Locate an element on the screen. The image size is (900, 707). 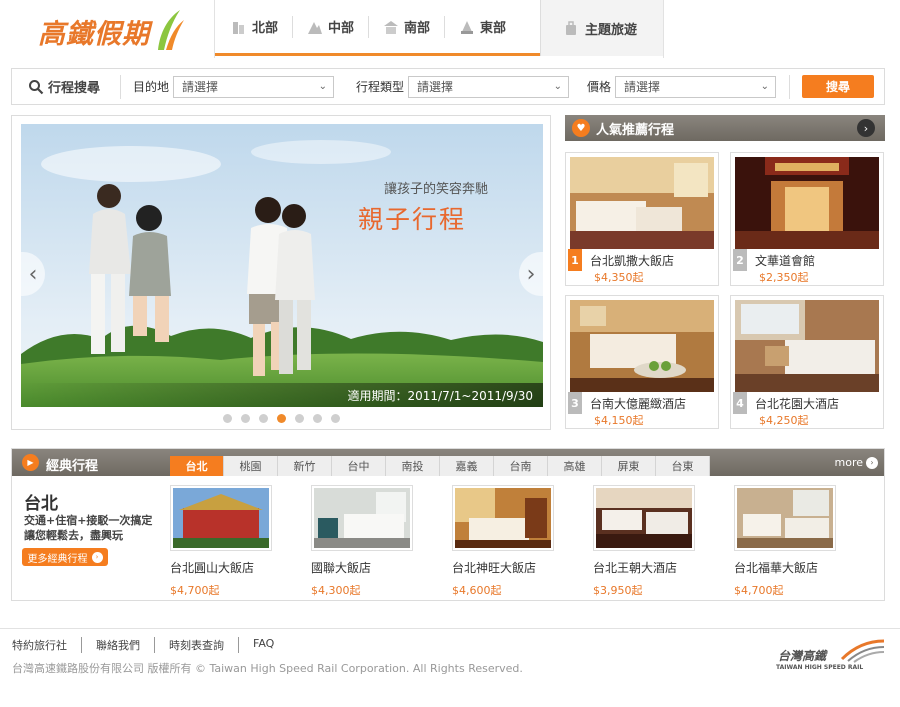
popular-more-button: › is located at coordinates (866, 128).